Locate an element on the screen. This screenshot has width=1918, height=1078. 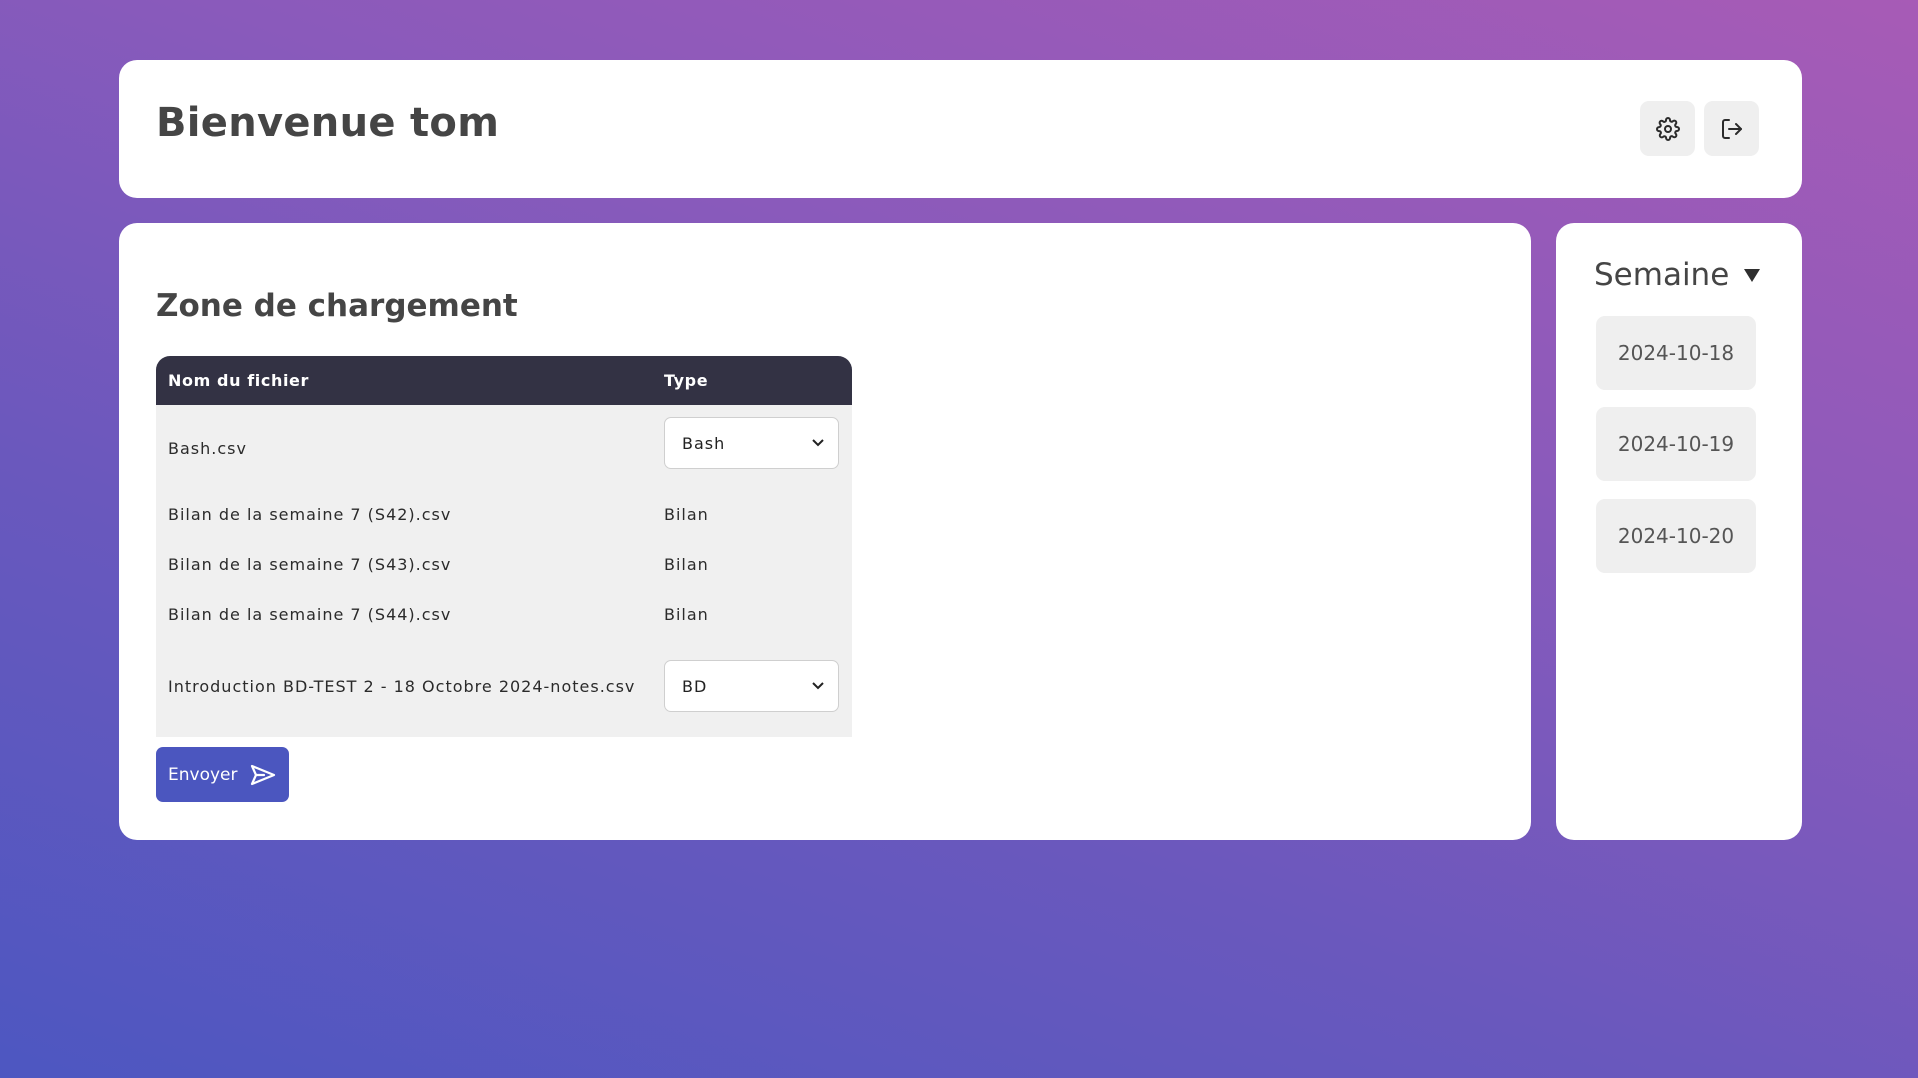
column-header-type: Type is located at coordinates (686, 380).